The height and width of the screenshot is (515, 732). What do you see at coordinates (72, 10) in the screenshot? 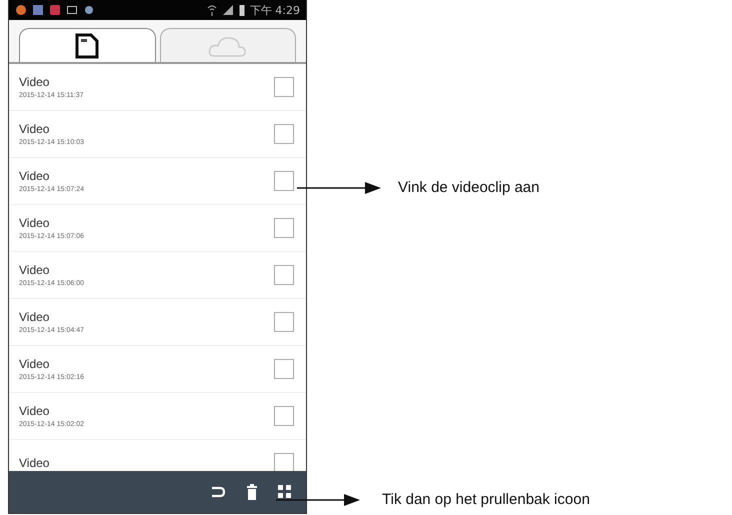
I see `screen-icon` at bounding box center [72, 10].